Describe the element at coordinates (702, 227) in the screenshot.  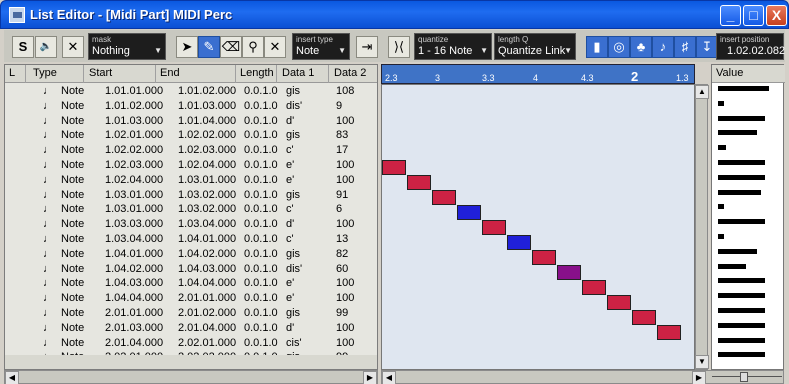
I see `event-vscrollbar: ▲ ▼` at that location.